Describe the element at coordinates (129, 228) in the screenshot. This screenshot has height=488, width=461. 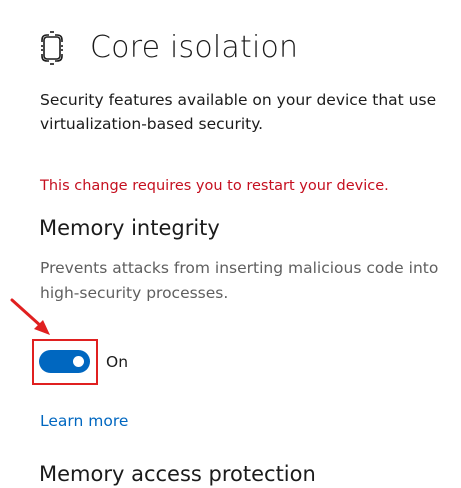
I see `memory-integrity-title: Memory integrity` at that location.